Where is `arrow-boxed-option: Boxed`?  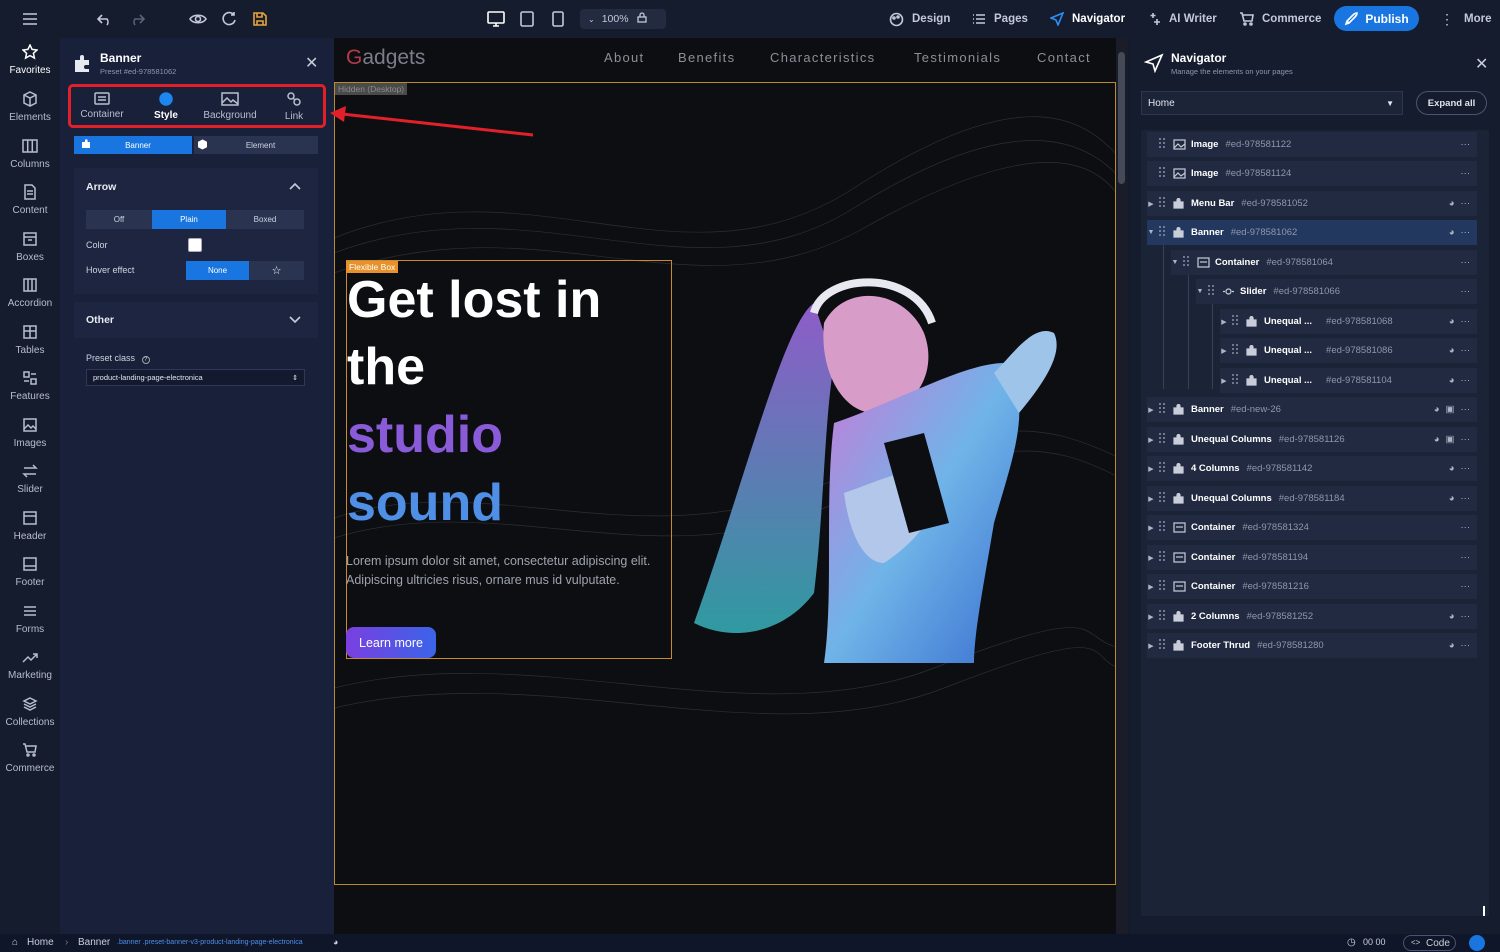
arrow-boxed-option: Boxed is located at coordinates (265, 219).